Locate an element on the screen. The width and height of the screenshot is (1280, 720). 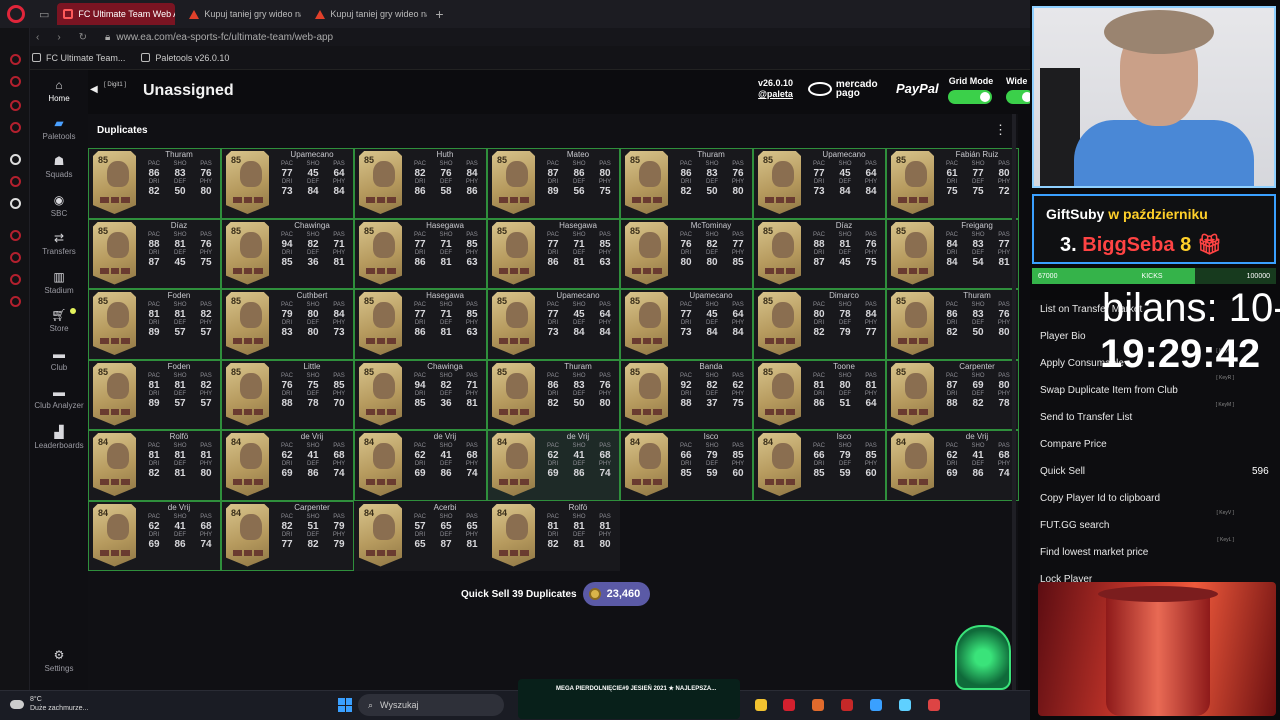
new-tab-plus-icon: + is located at coordinates (439, 14).